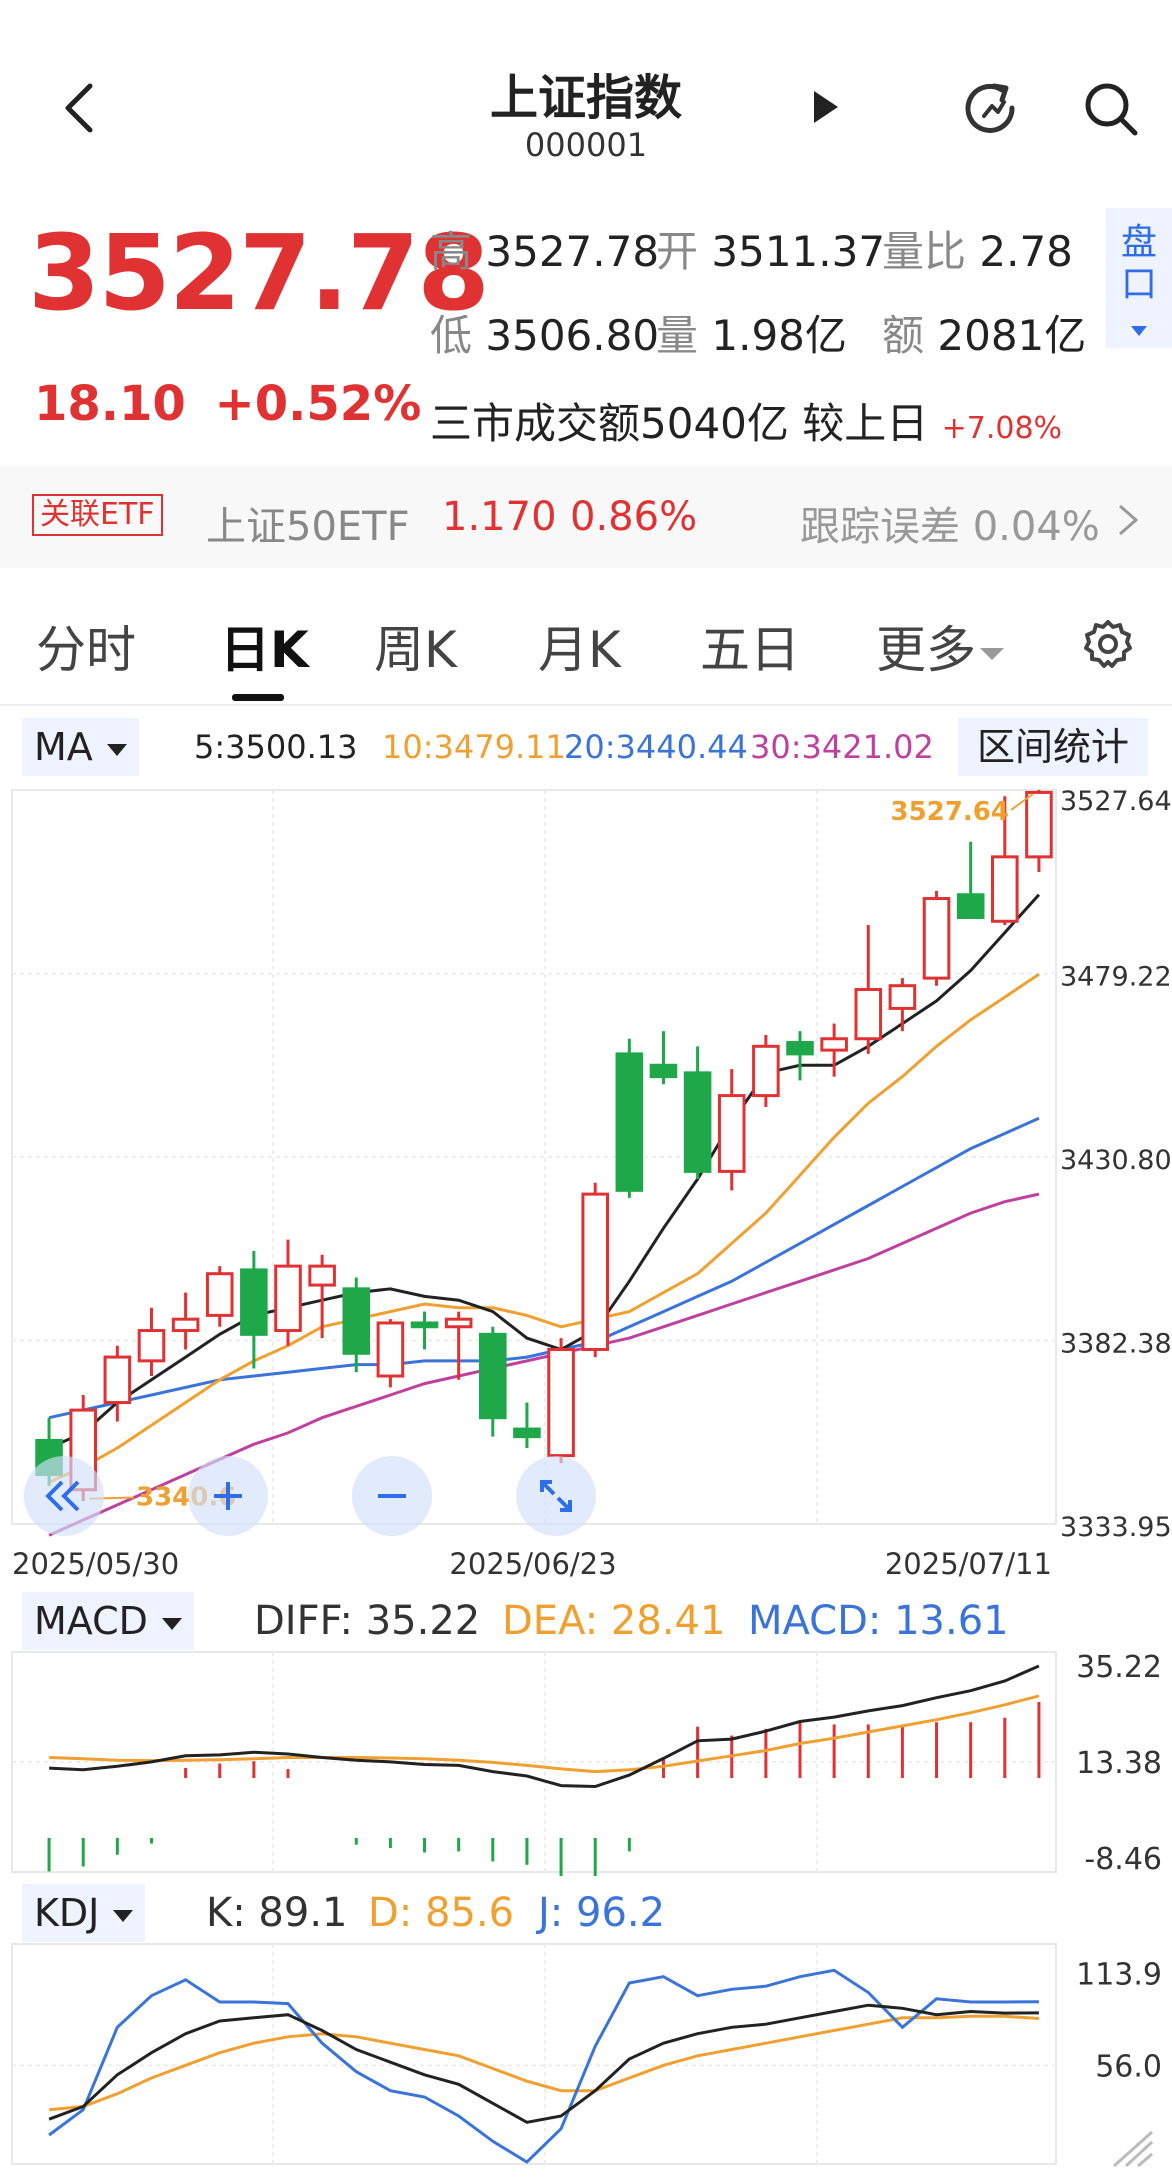  Describe the element at coordinates (977, 251) in the screenshot. I see `stat-vol-ratio: 量比 2.78` at that location.